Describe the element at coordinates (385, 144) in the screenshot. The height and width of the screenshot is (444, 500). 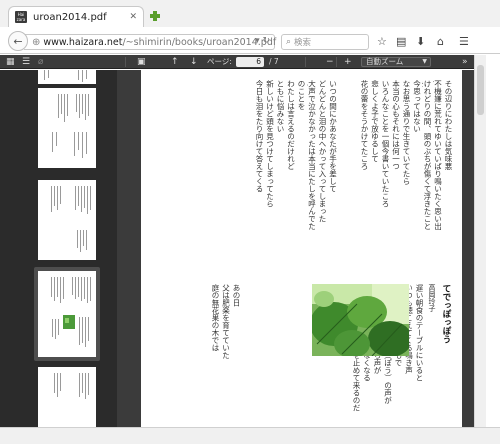
I see `poem-line: いろんなことを一個今書いていたころ` at that location.